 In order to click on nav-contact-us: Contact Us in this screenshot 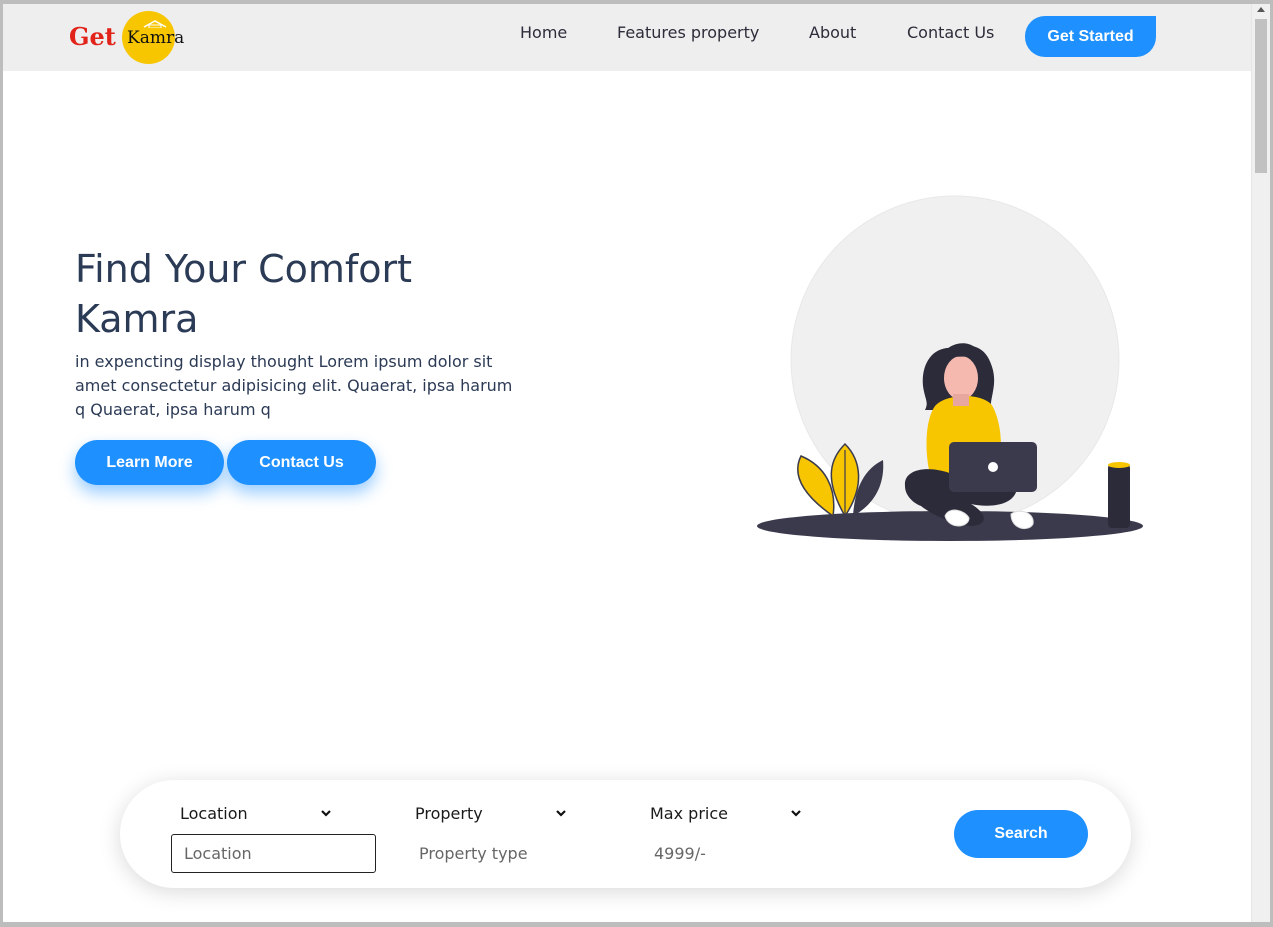, I will do `click(950, 32)`.